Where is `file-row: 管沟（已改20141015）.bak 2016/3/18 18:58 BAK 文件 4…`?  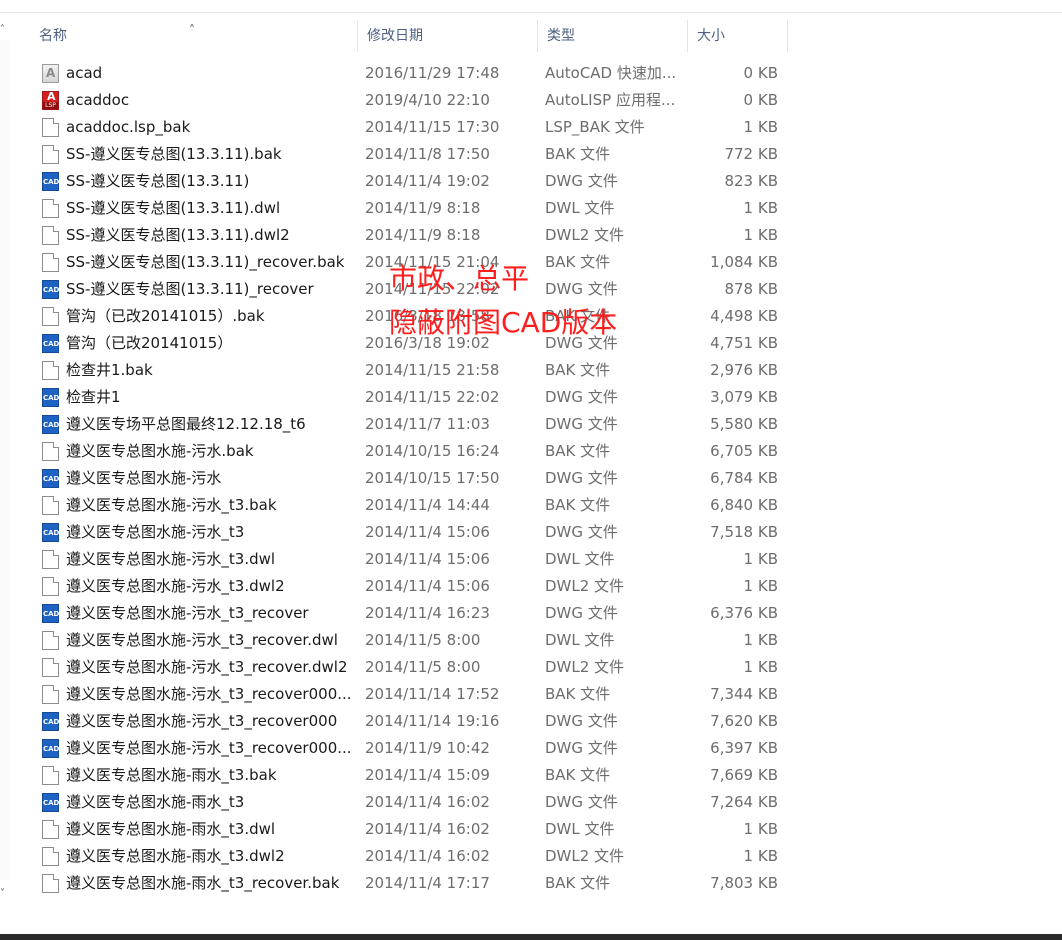
file-row: 管沟（已改20141015）.bak 2016/3/18 18:58 BAK 文件 4… is located at coordinates (410, 316).